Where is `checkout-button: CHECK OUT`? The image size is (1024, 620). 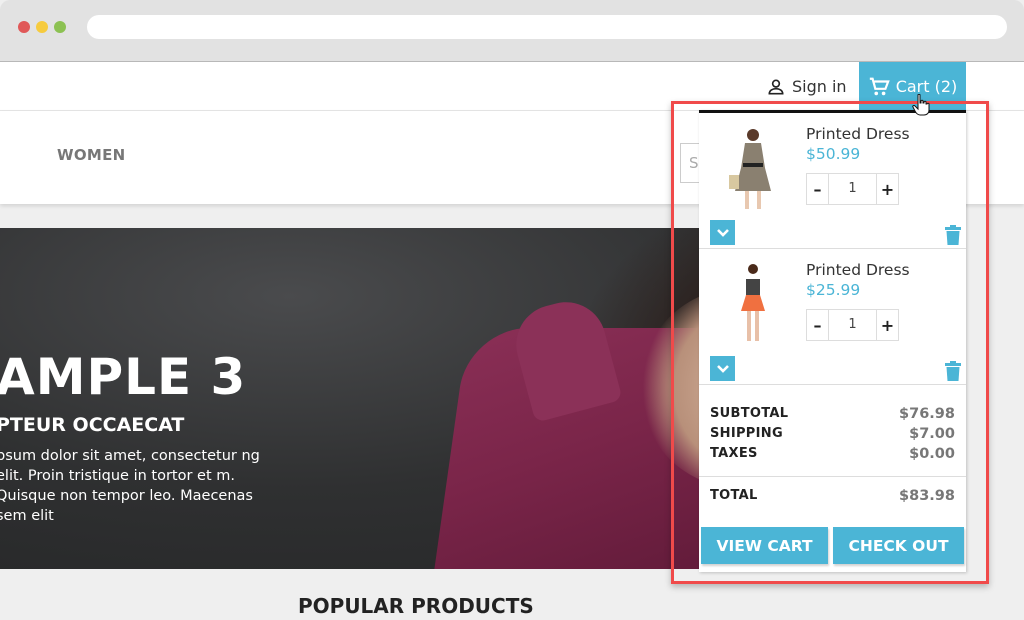 checkout-button: CHECK OUT is located at coordinates (898, 545).